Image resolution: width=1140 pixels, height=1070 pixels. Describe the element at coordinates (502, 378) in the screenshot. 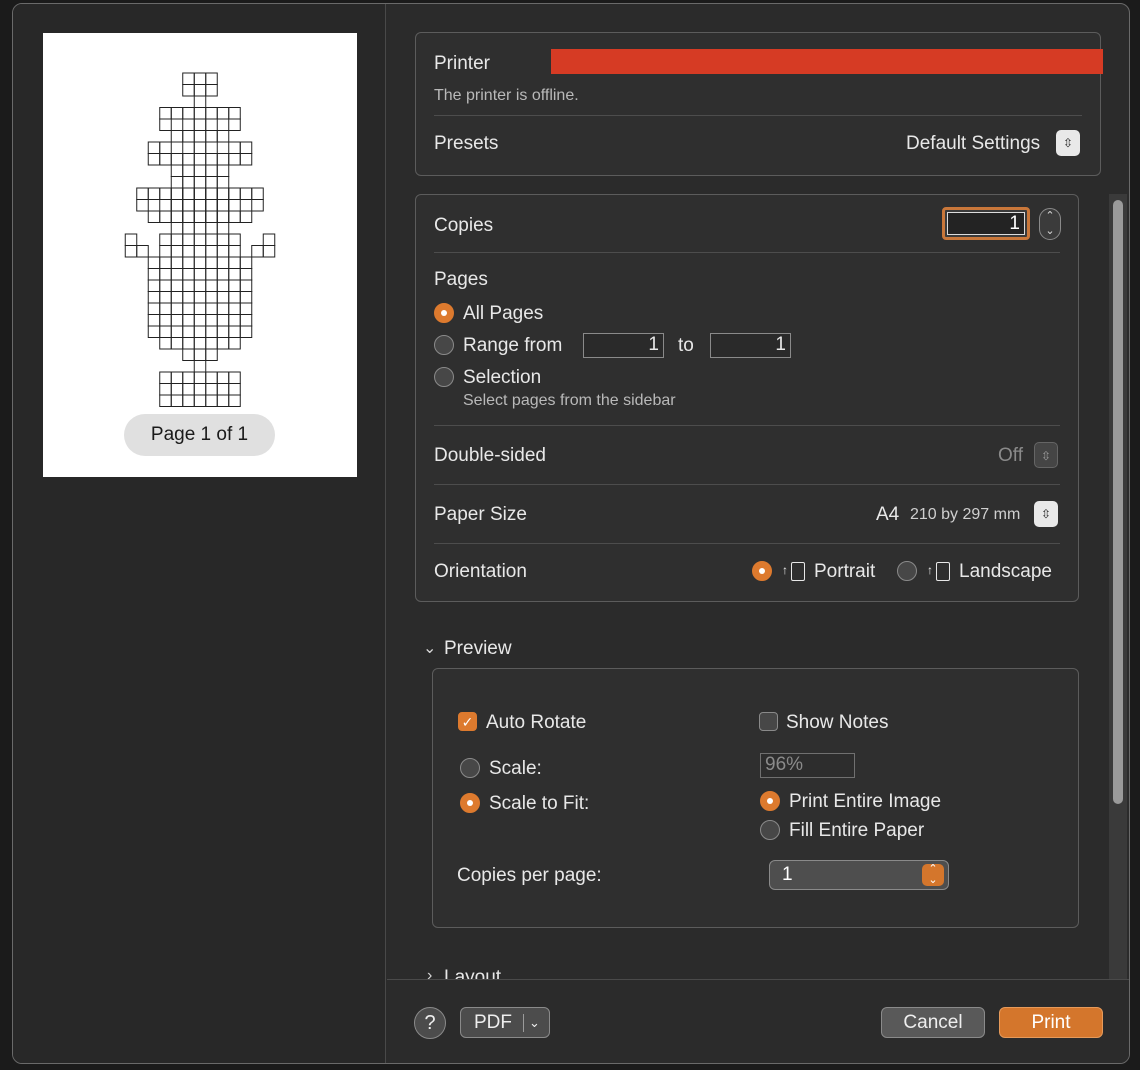

I see `selection-label: Selection` at that location.